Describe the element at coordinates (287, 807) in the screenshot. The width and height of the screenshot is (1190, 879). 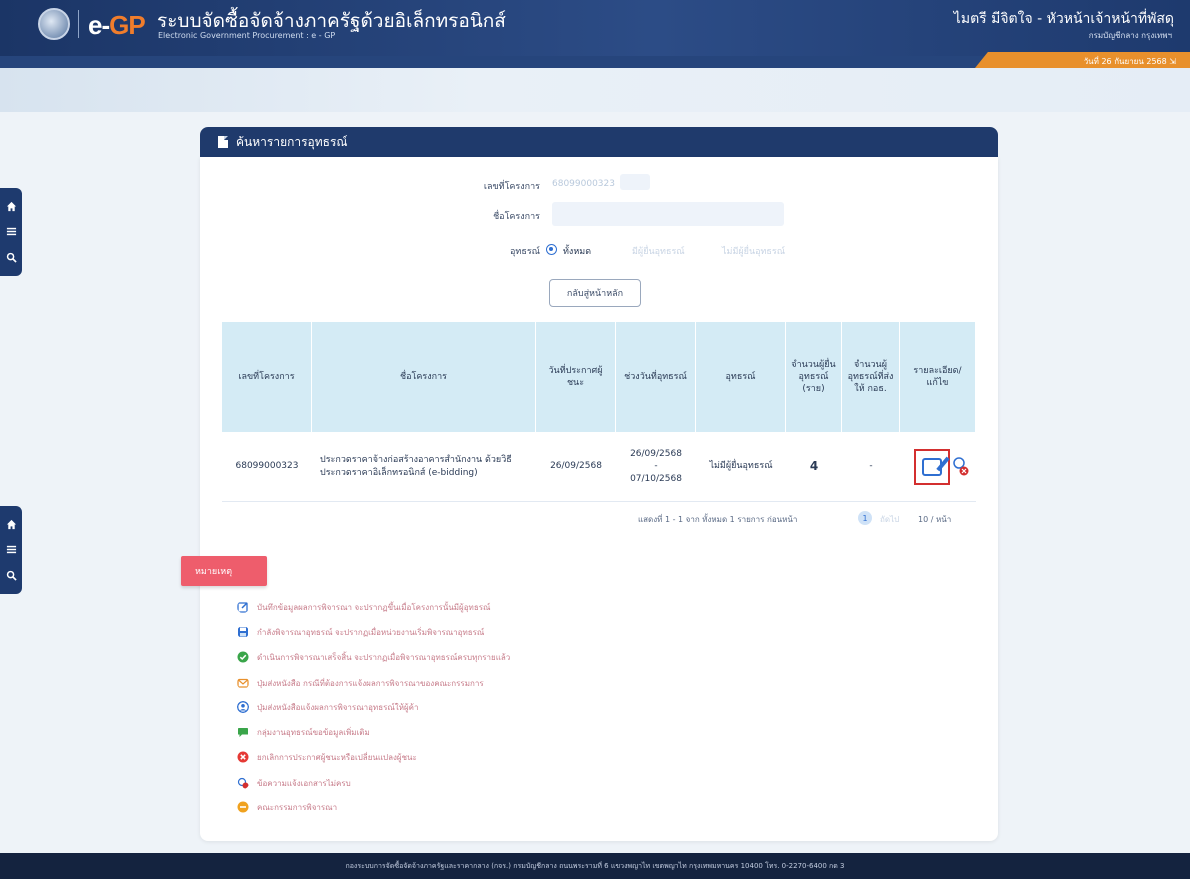
I see `legend-item: คณะกรรมการพิจารณา` at that location.